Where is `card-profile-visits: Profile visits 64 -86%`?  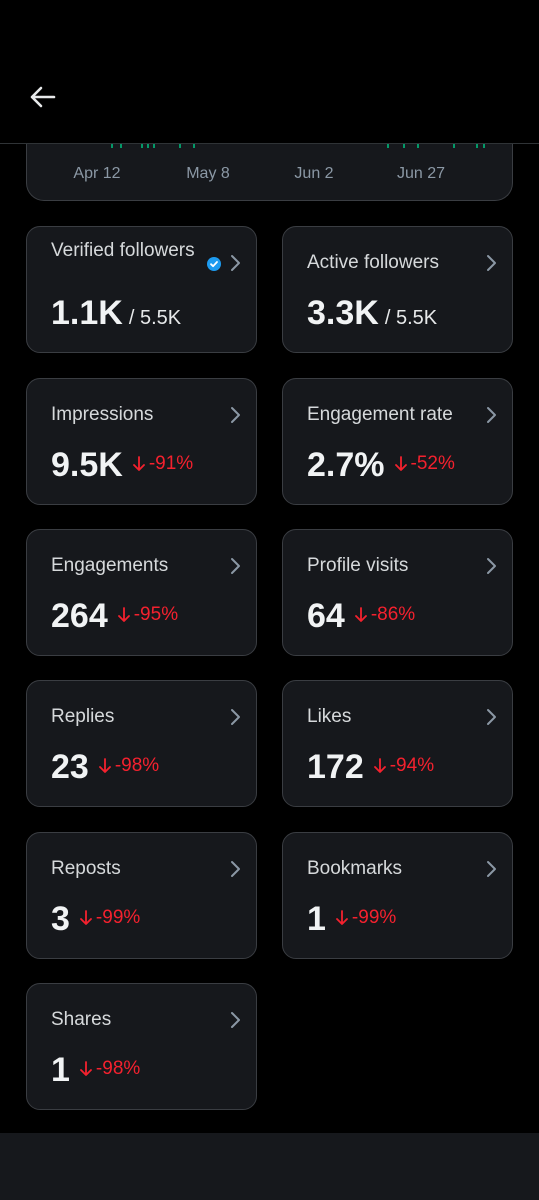 card-profile-visits: Profile visits 64 -86% is located at coordinates (397, 592).